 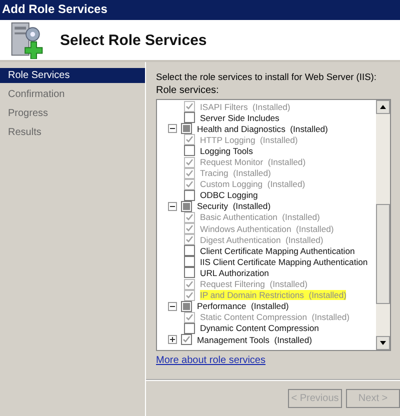 I want to click on role-service-label: Basic Authentication (Installed), so click(x=260, y=217).